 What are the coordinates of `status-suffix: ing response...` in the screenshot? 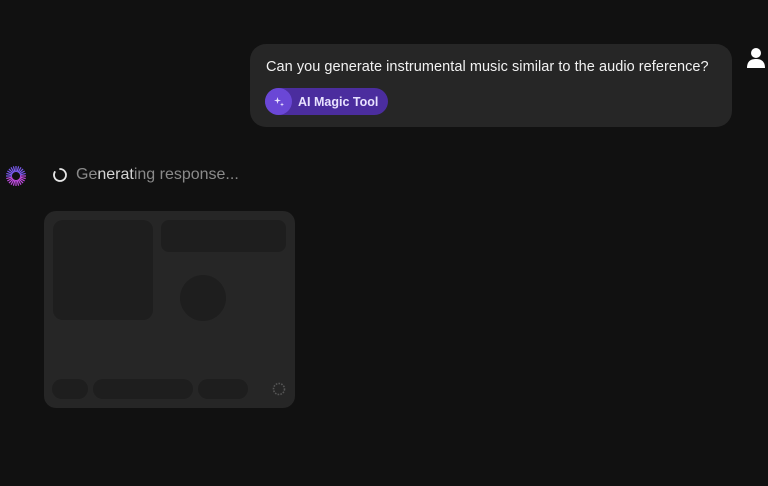 It's located at (186, 174).